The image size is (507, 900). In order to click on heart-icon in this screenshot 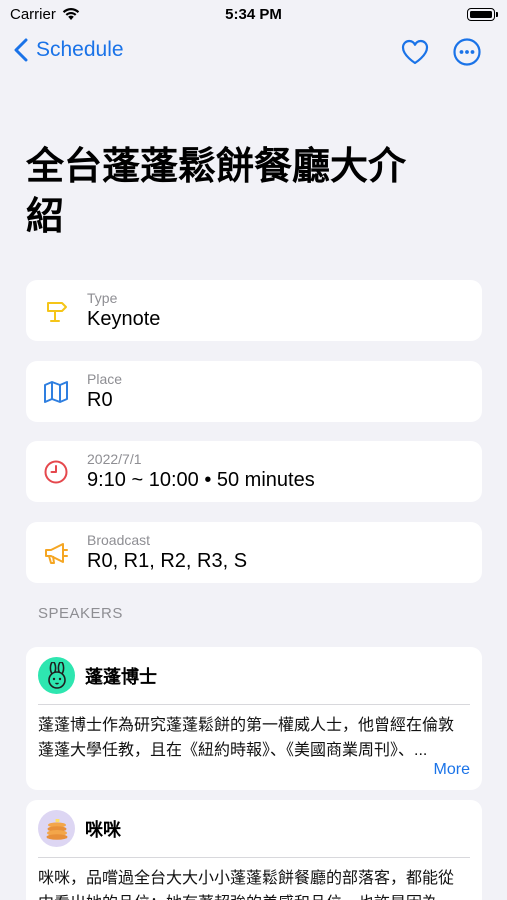, I will do `click(415, 52)`.